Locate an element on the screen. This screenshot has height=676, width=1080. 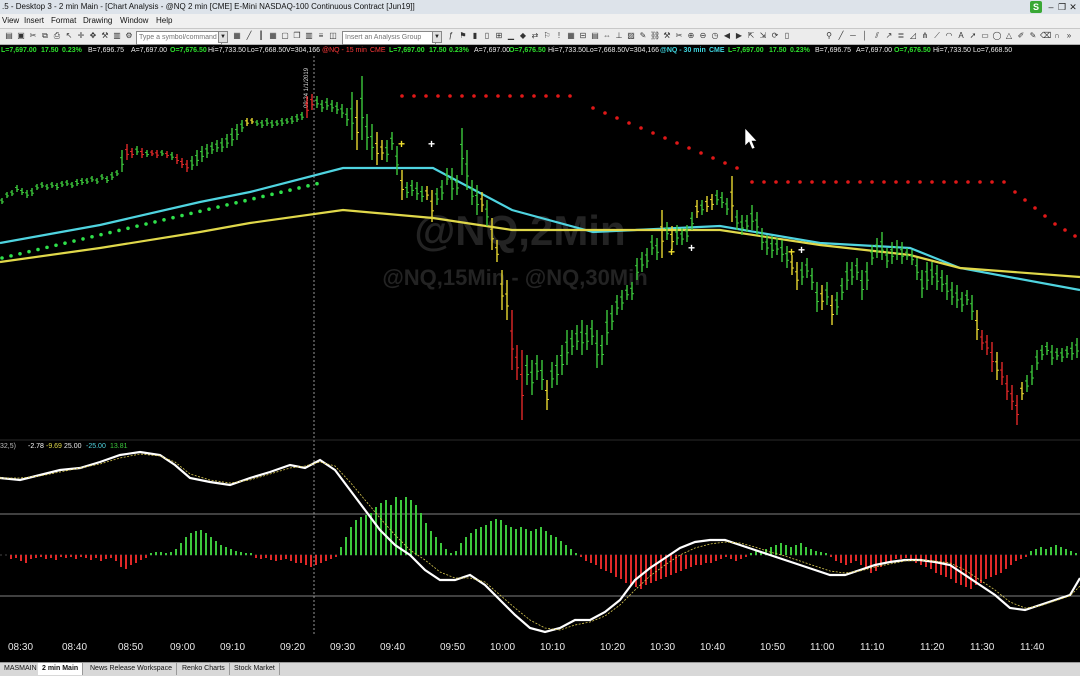
flag-icon: ⚐ is located at coordinates (547, 36).